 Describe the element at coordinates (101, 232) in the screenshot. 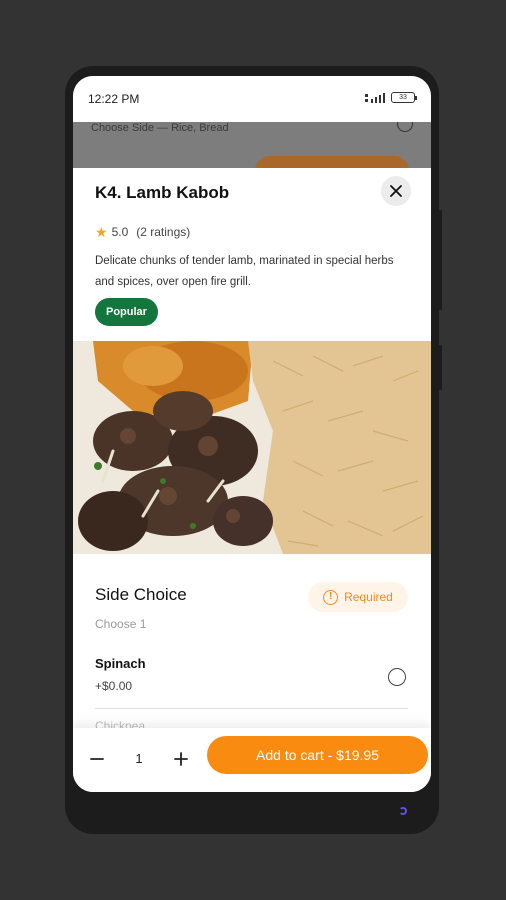

I see `star-icon: ★` at that location.